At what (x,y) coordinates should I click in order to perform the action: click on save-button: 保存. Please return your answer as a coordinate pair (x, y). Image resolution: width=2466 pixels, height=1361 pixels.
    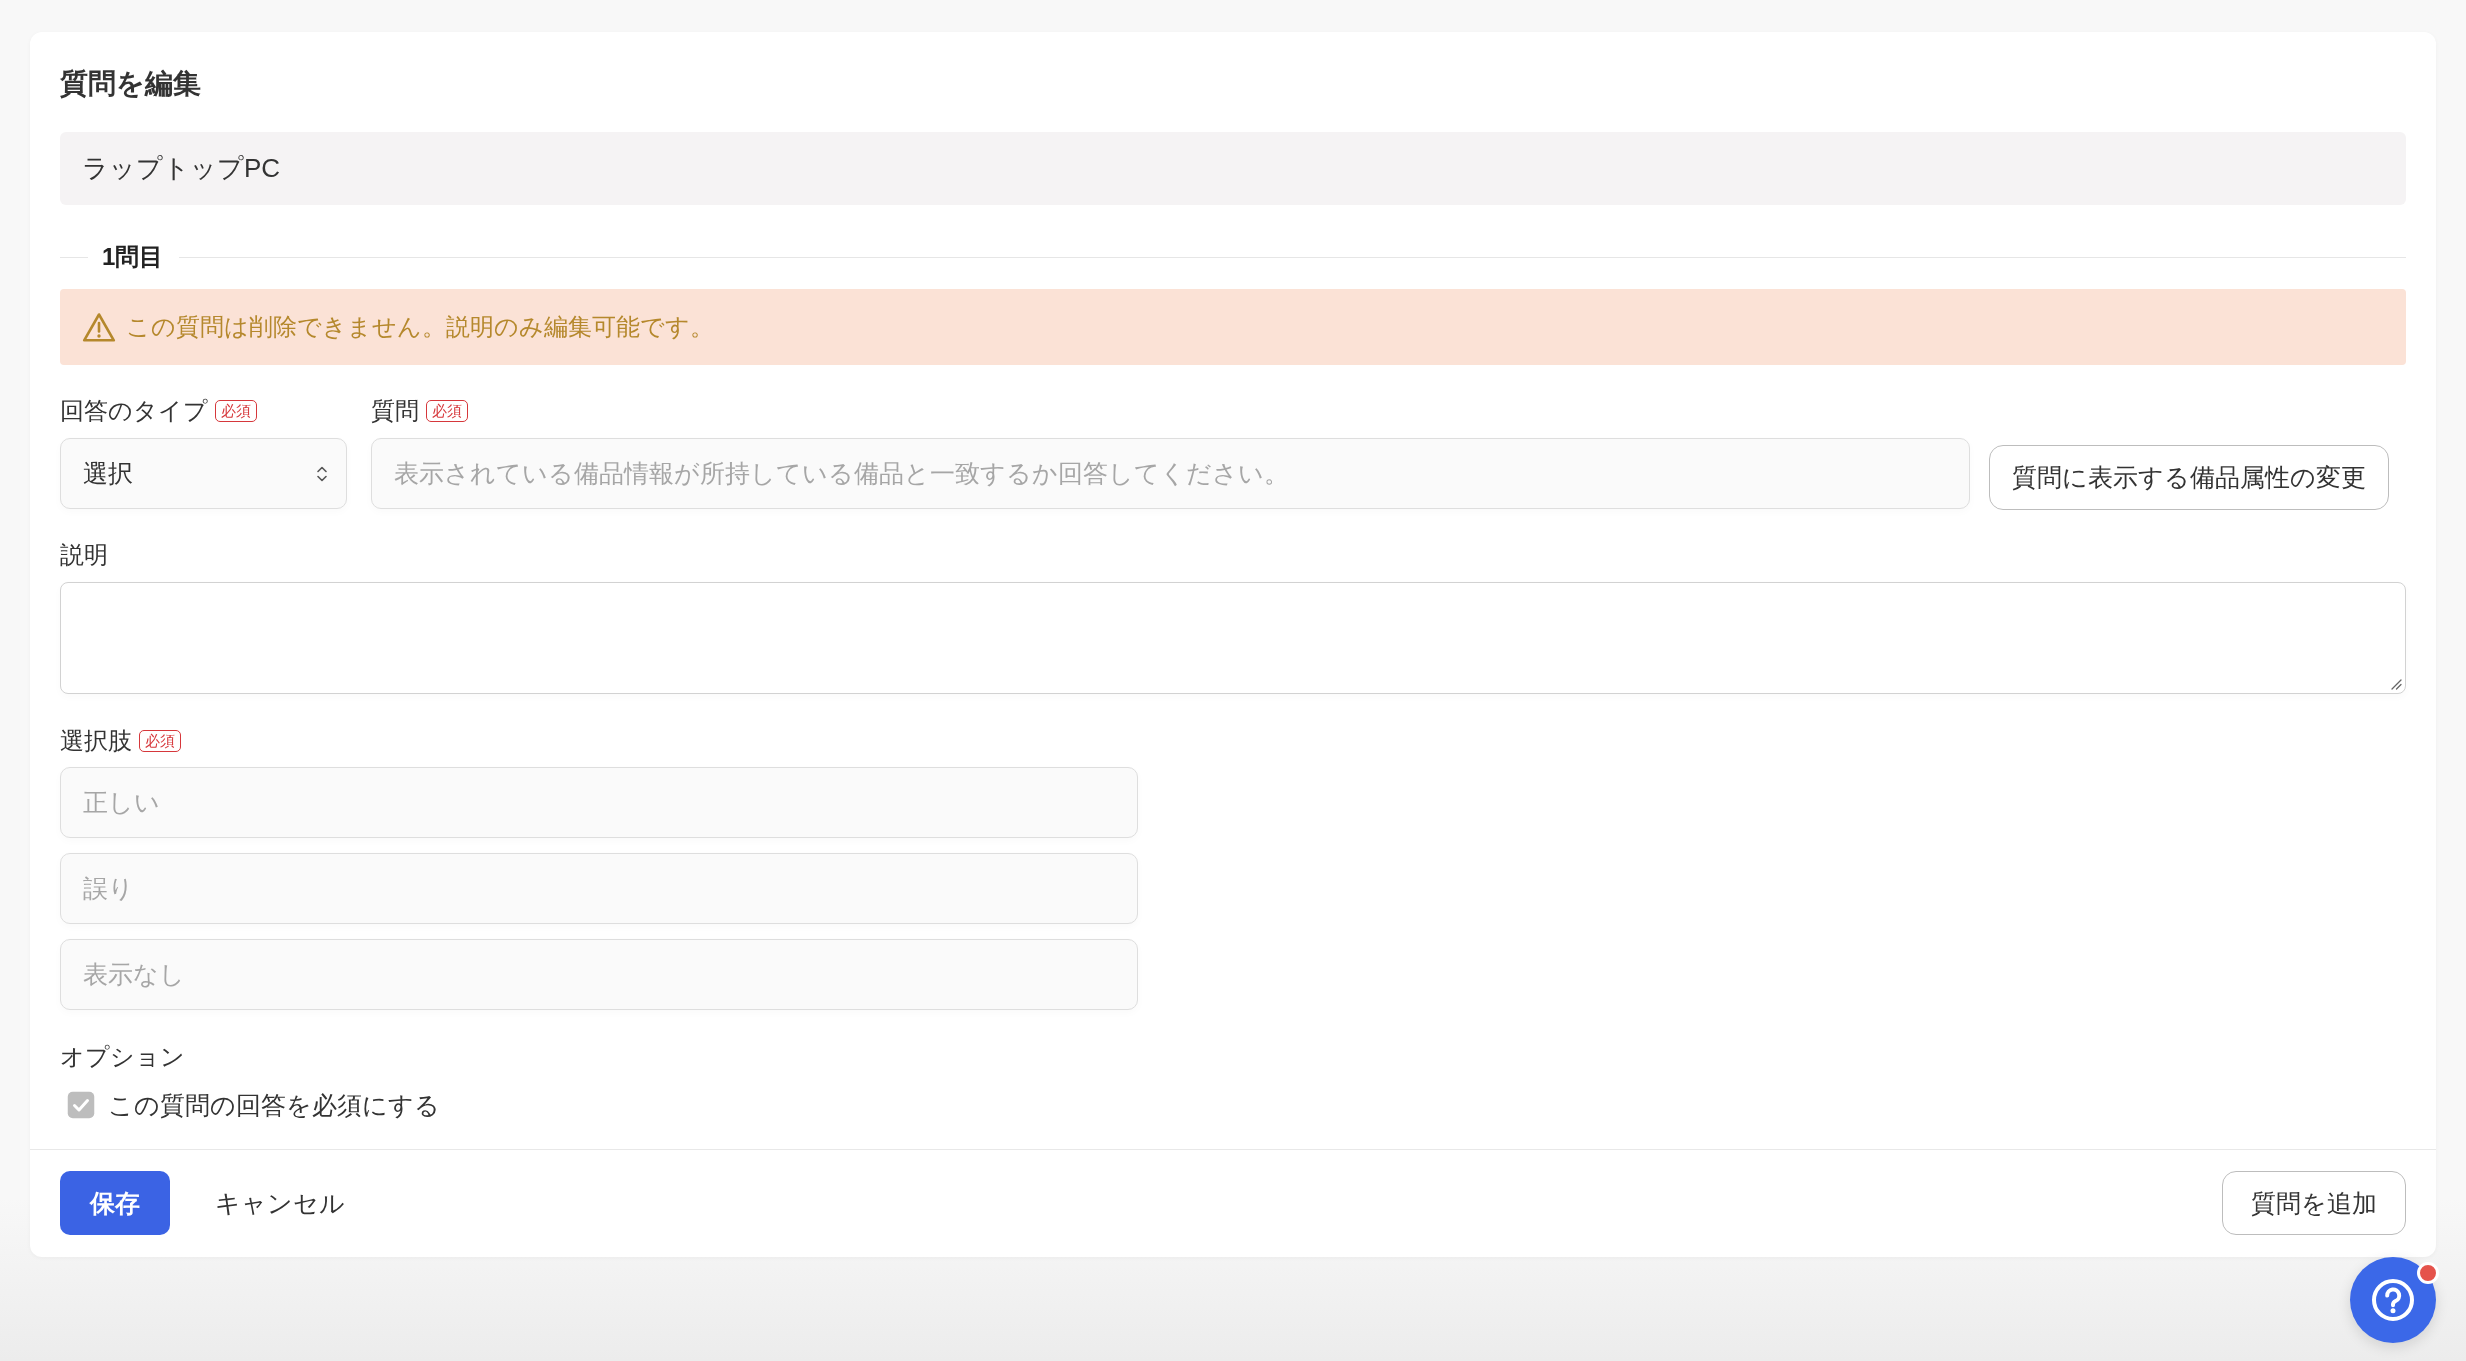
    Looking at the image, I should click on (115, 1203).